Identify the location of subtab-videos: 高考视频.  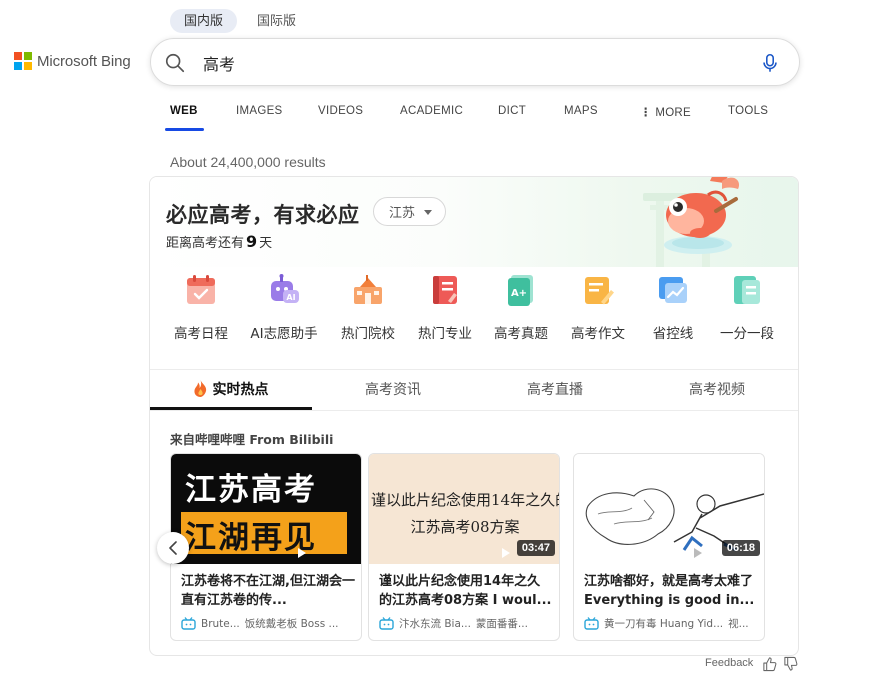
(717, 390).